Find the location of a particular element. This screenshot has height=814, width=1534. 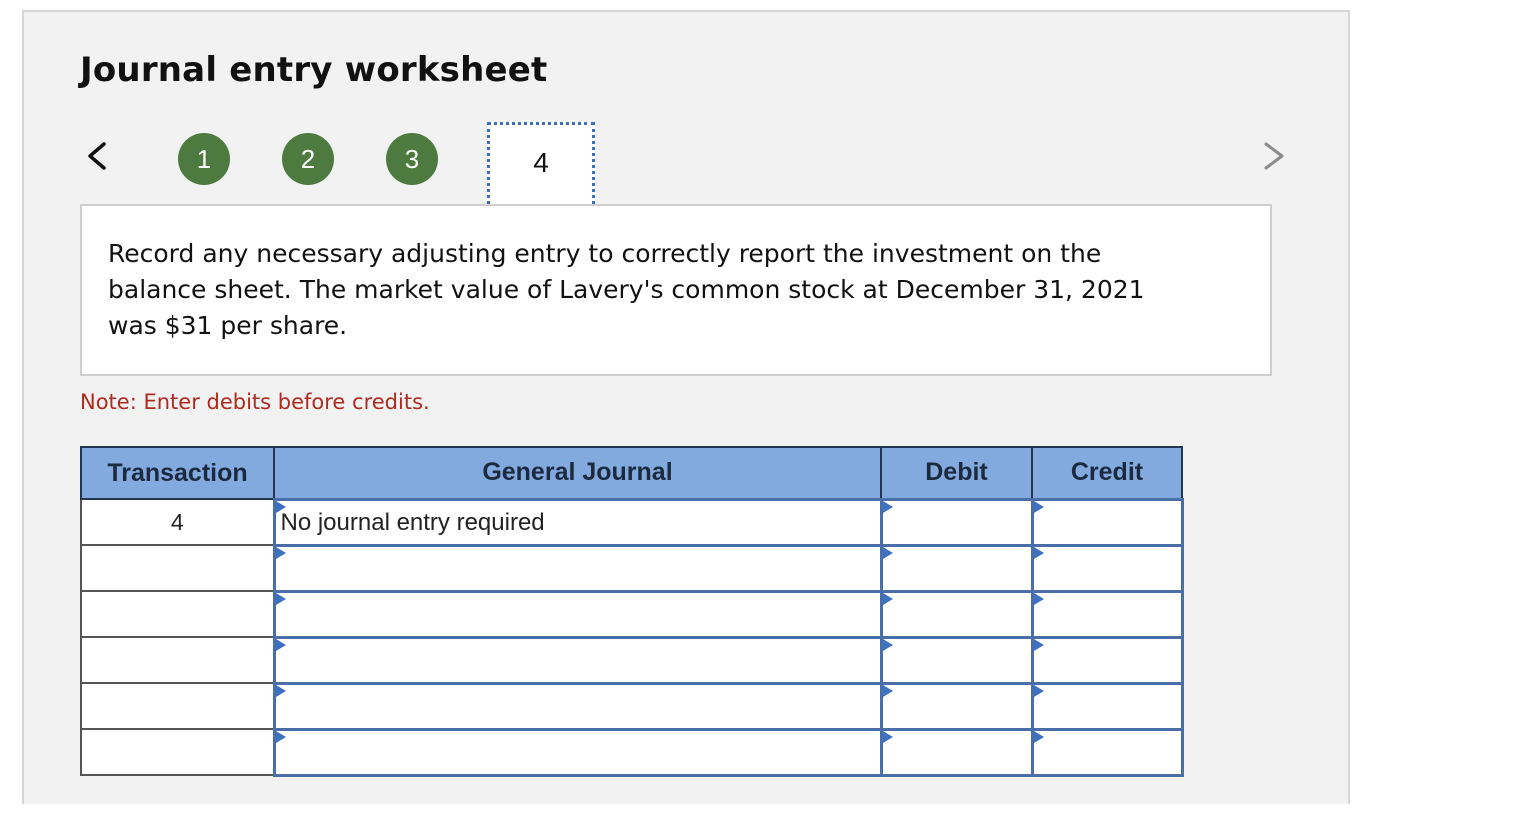

header-transaction: Transaction is located at coordinates (177, 473).